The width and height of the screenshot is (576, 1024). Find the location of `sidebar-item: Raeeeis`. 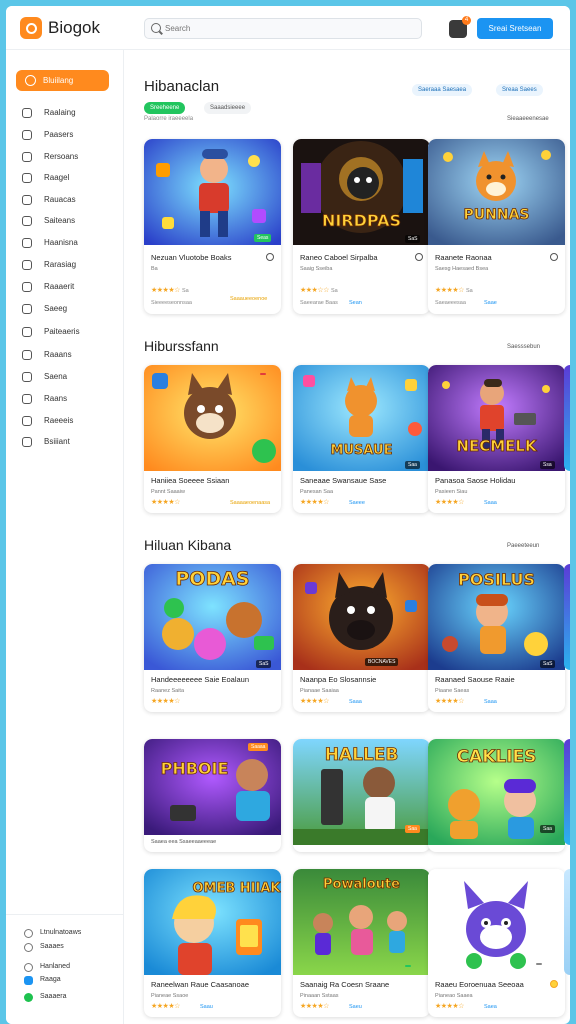

sidebar-item: Raeeeis is located at coordinates (70, 421).